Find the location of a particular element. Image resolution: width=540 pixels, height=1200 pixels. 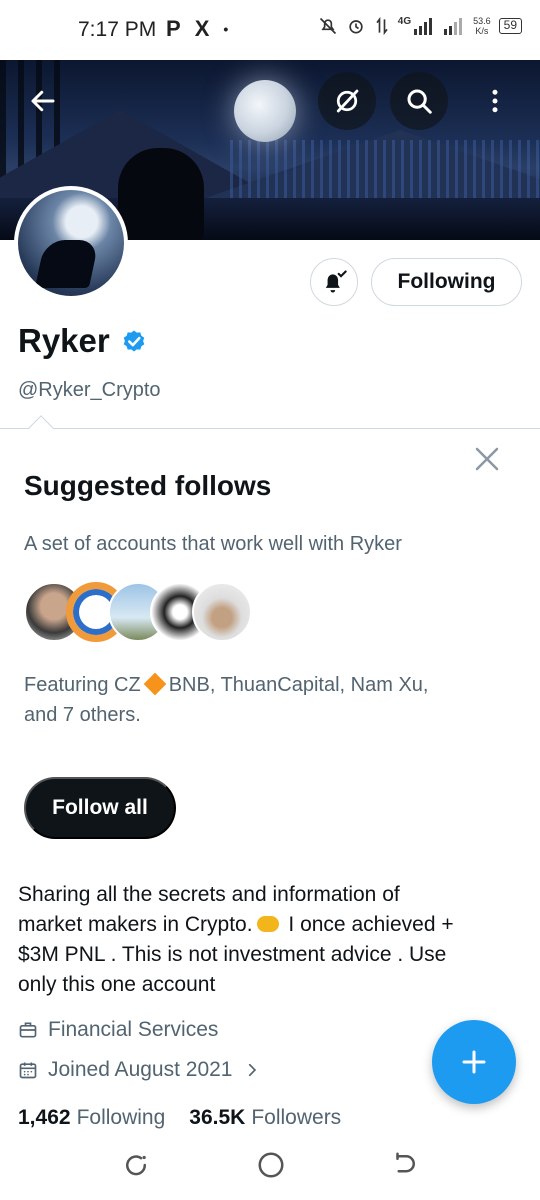

network-speed-unit: K/s is located at coordinates (482, 31).